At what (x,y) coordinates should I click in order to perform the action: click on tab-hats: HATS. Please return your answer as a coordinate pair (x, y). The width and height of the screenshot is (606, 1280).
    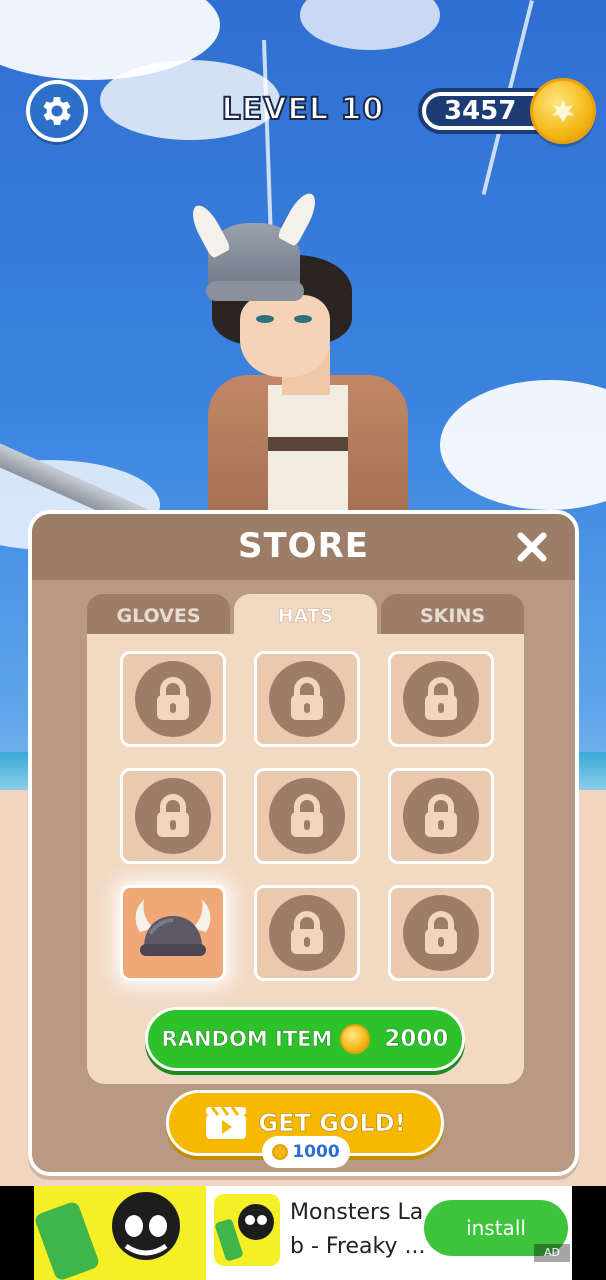
    Looking at the image, I should click on (305, 615).